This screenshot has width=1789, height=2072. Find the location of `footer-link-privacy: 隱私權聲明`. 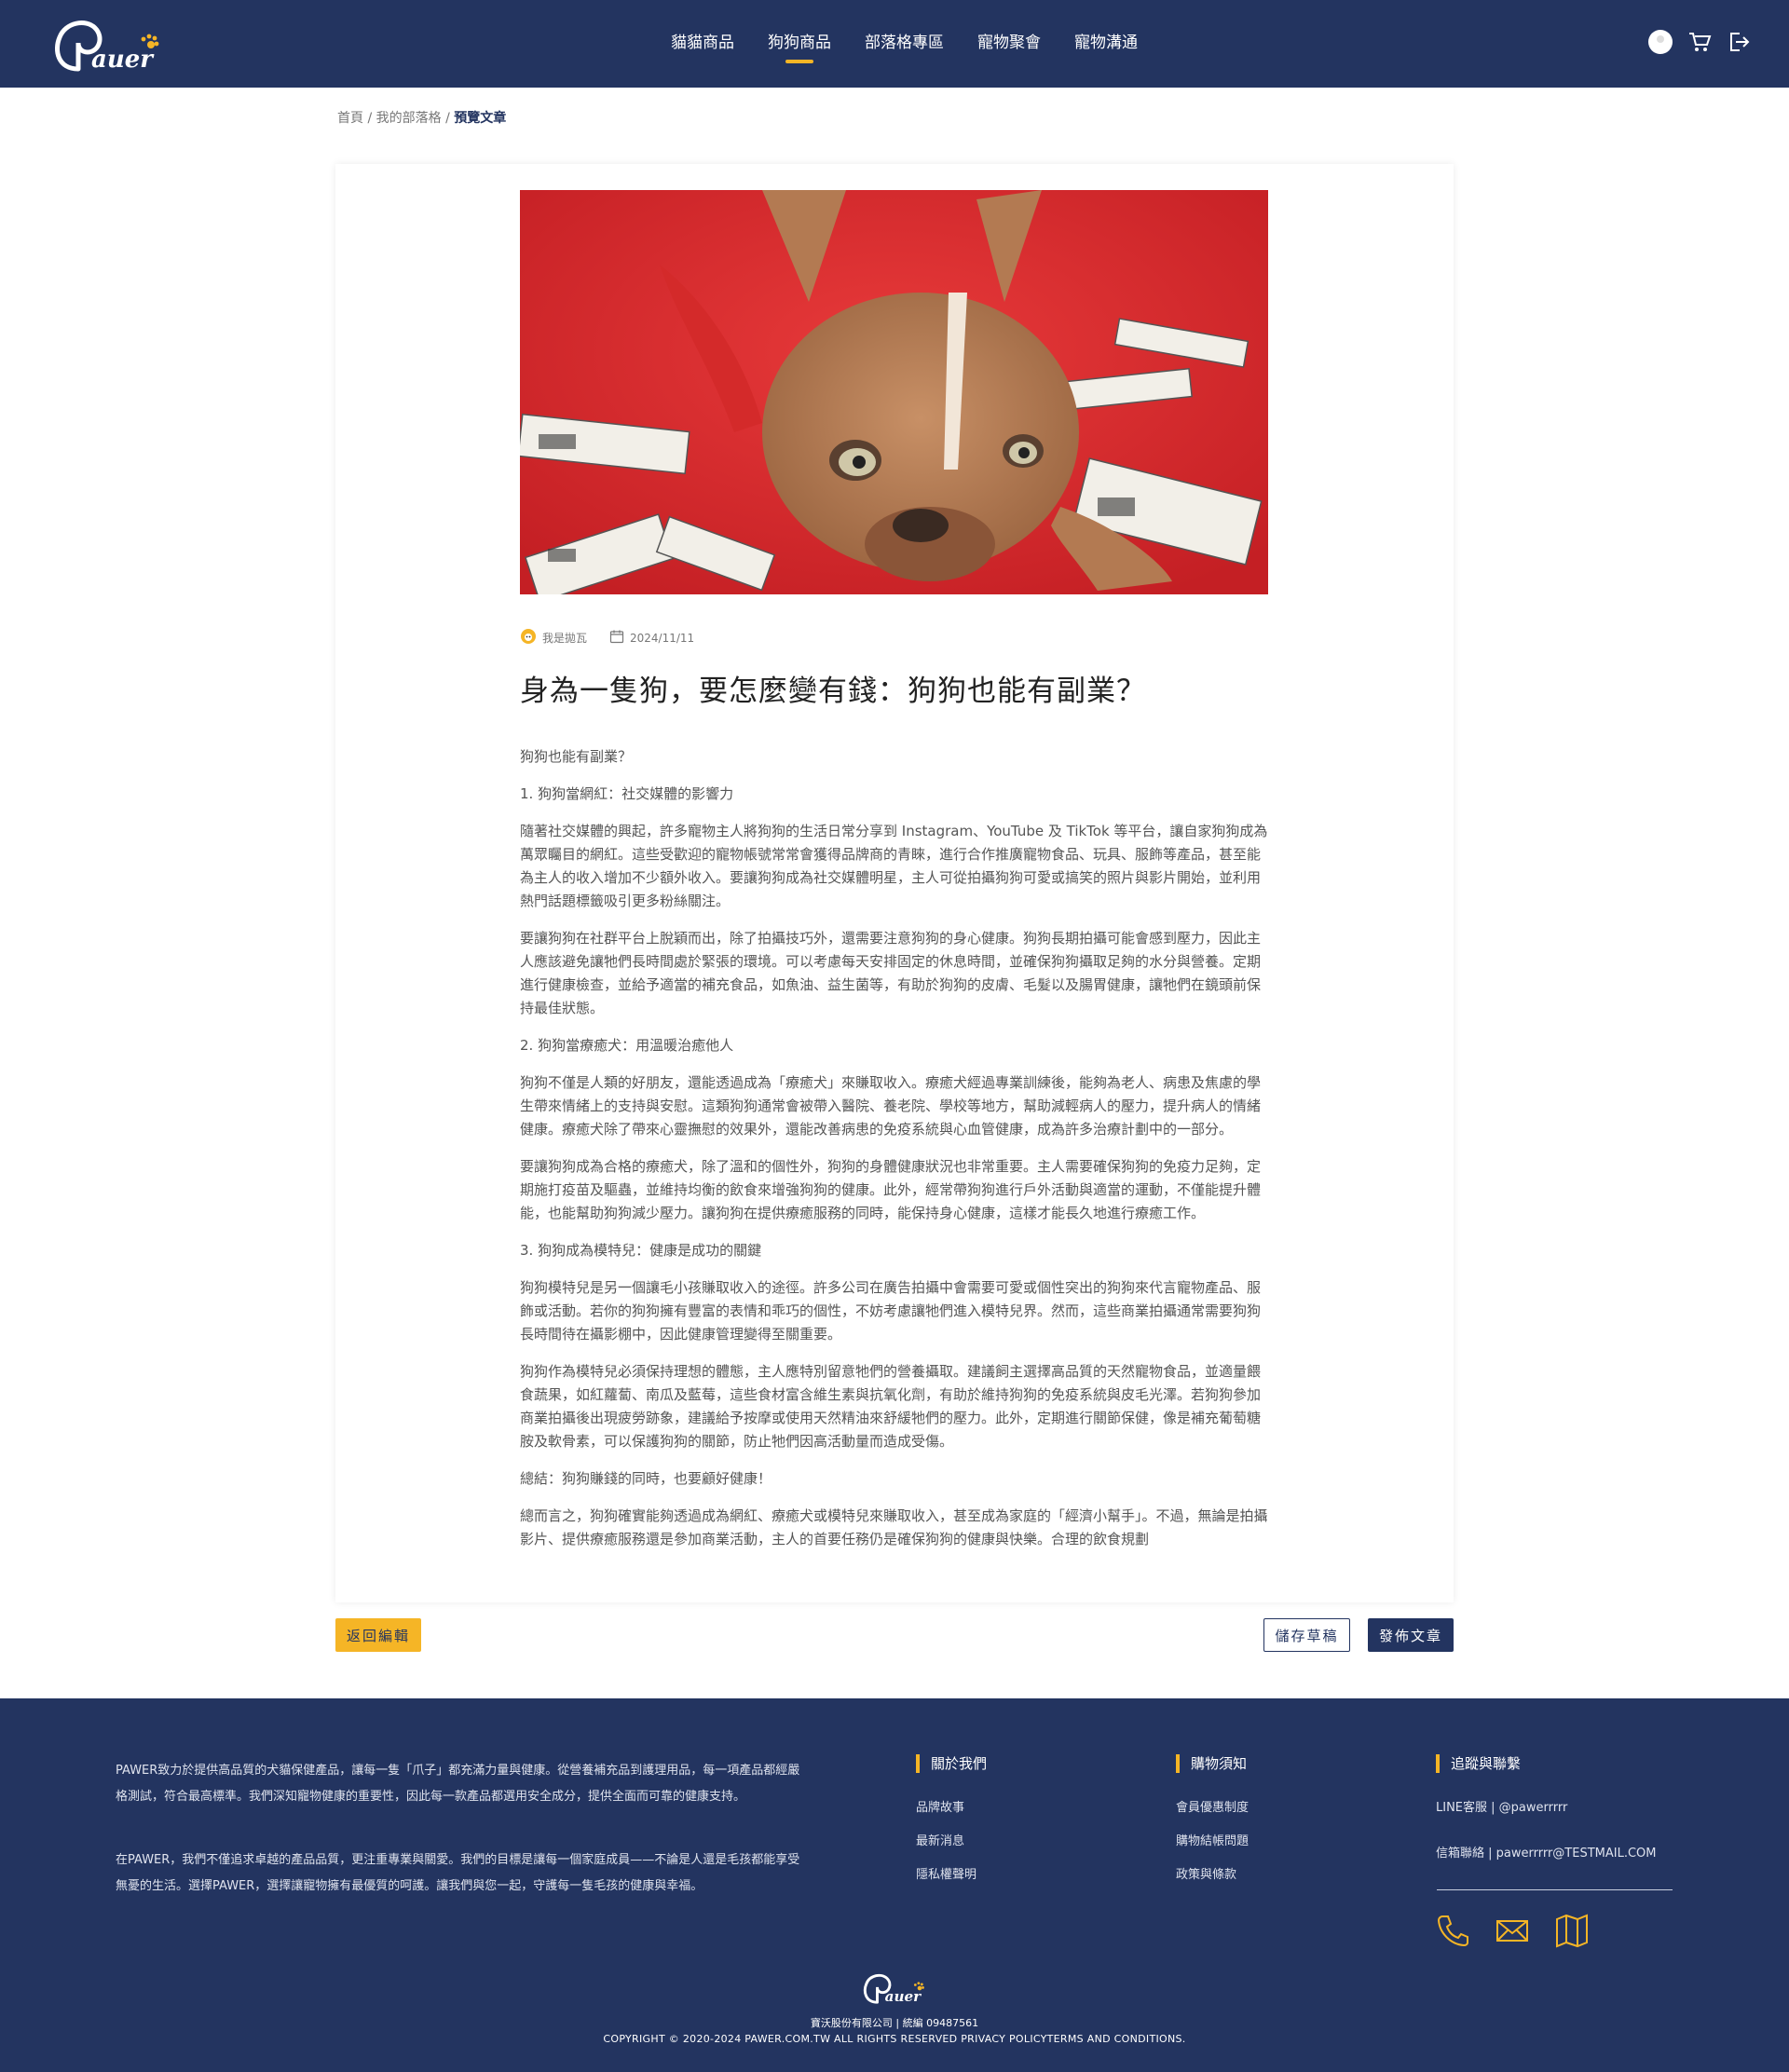

footer-link-privacy: 隱私權聲明 is located at coordinates (951, 1873).